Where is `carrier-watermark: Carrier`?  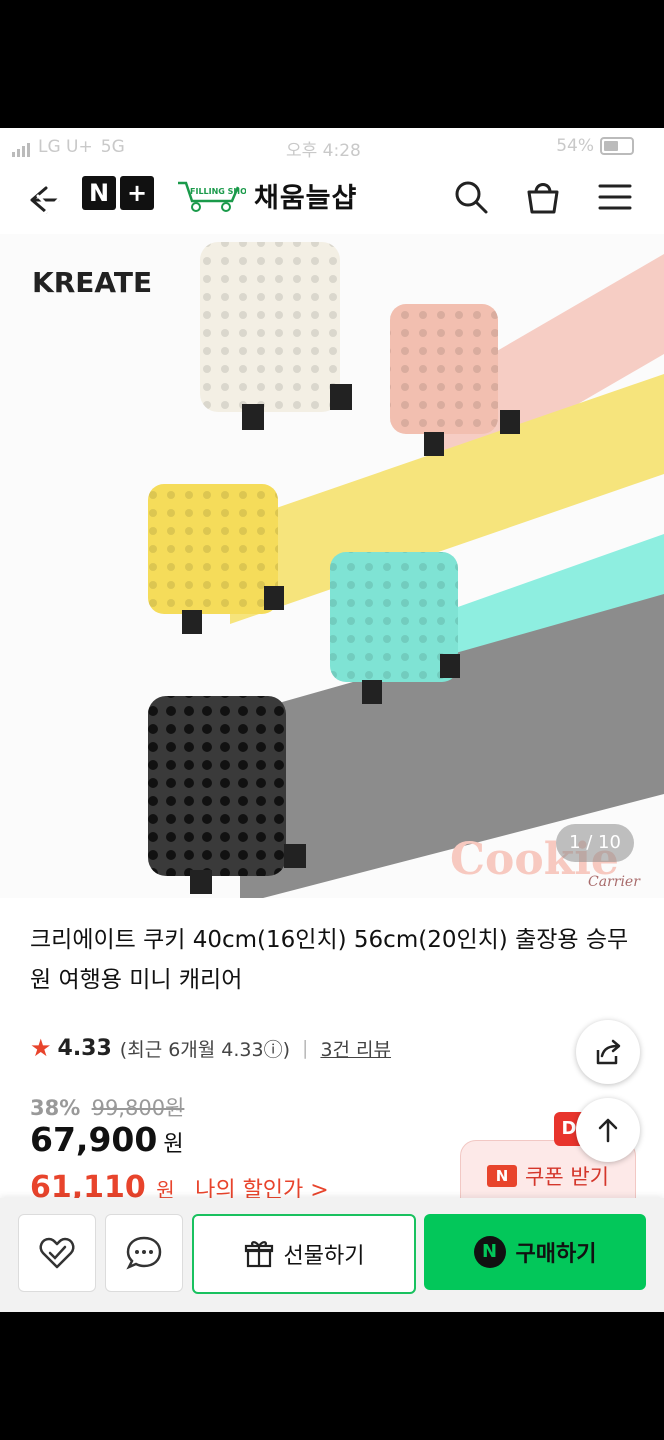 carrier-watermark: Carrier is located at coordinates (614, 882).